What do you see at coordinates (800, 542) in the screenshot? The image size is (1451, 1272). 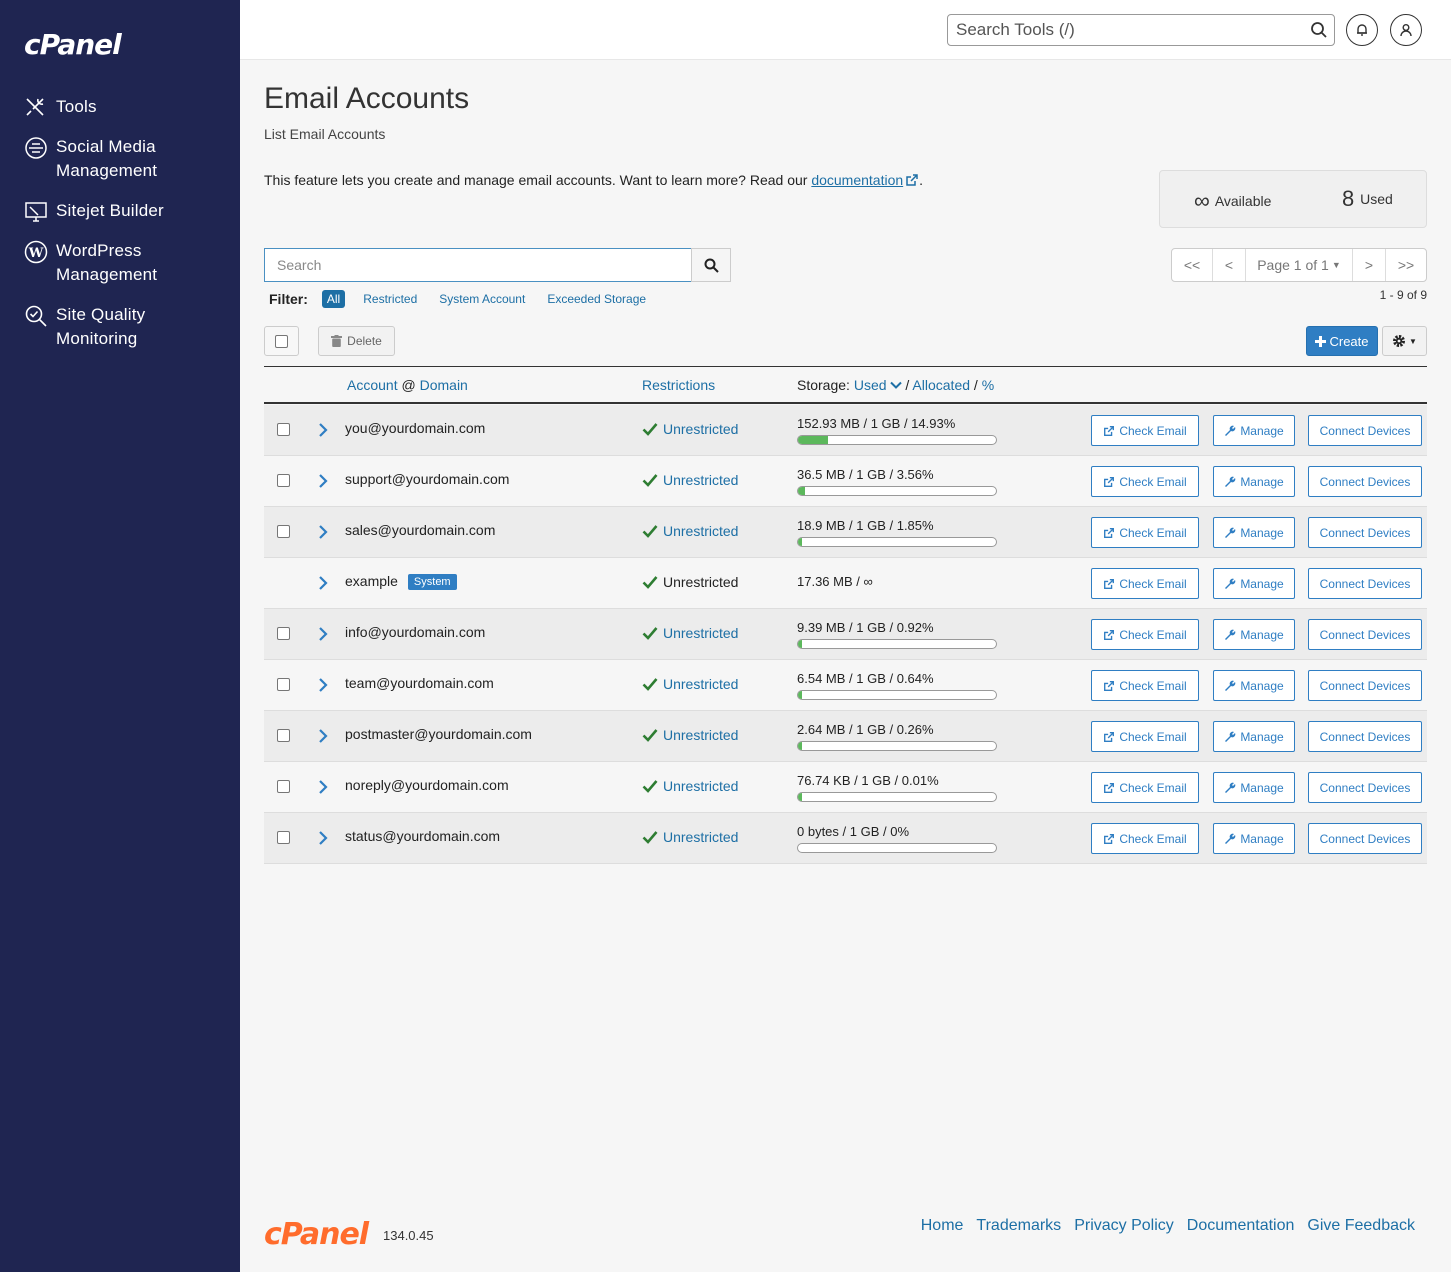 I see `storage-bar-fill` at bounding box center [800, 542].